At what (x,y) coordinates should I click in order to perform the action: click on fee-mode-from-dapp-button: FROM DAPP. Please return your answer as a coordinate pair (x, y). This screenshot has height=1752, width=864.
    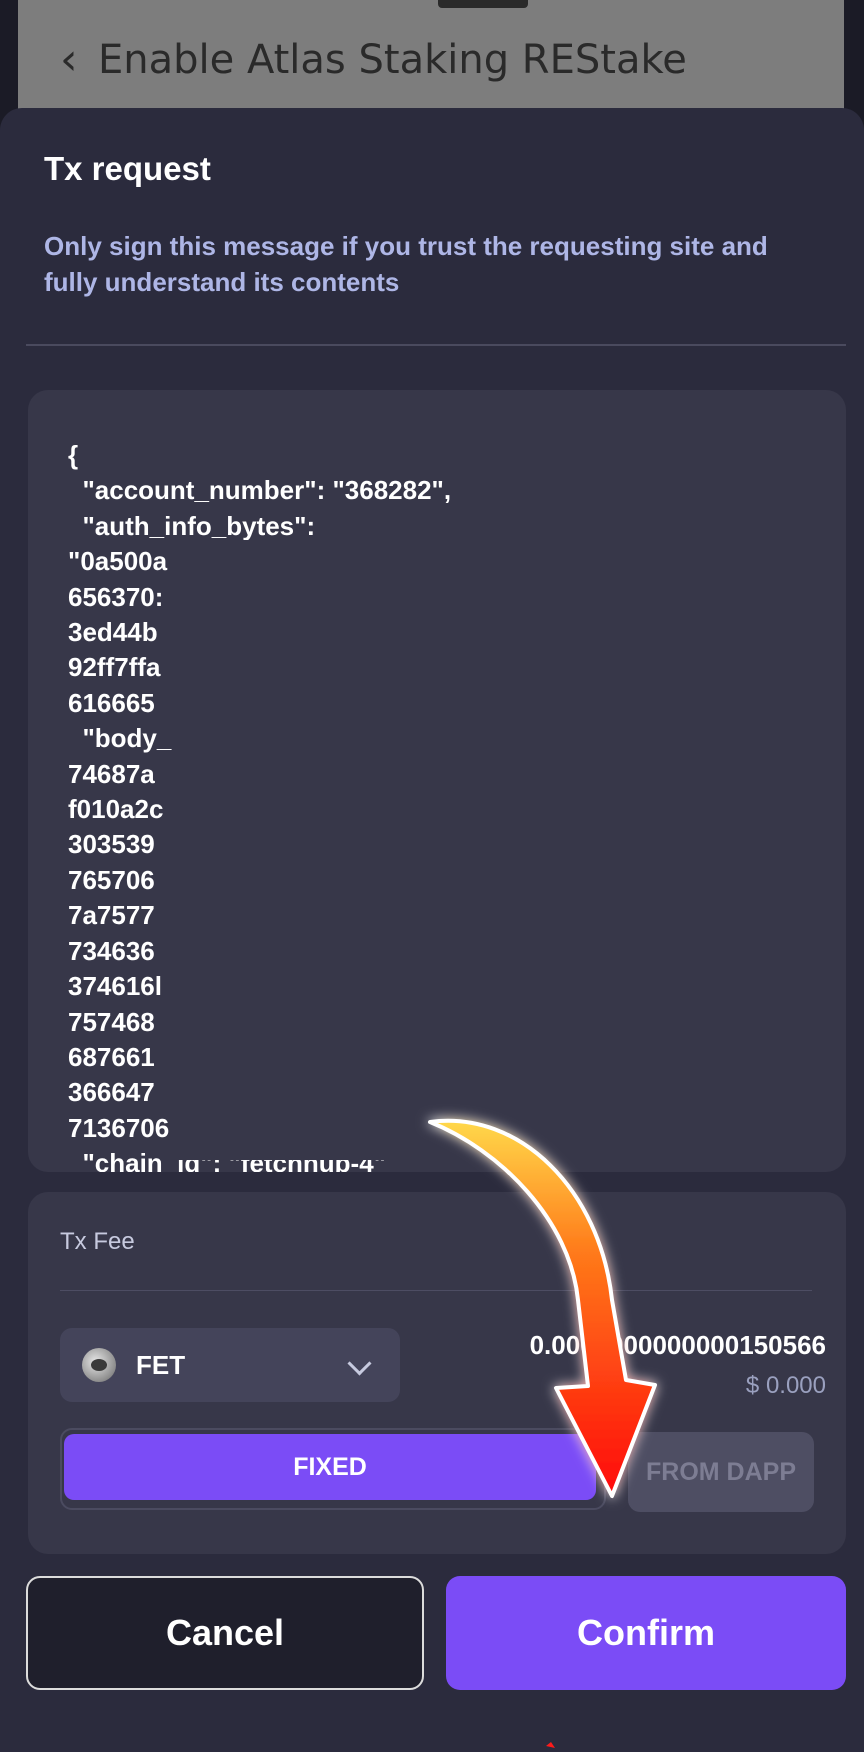
    Looking at the image, I should click on (721, 1472).